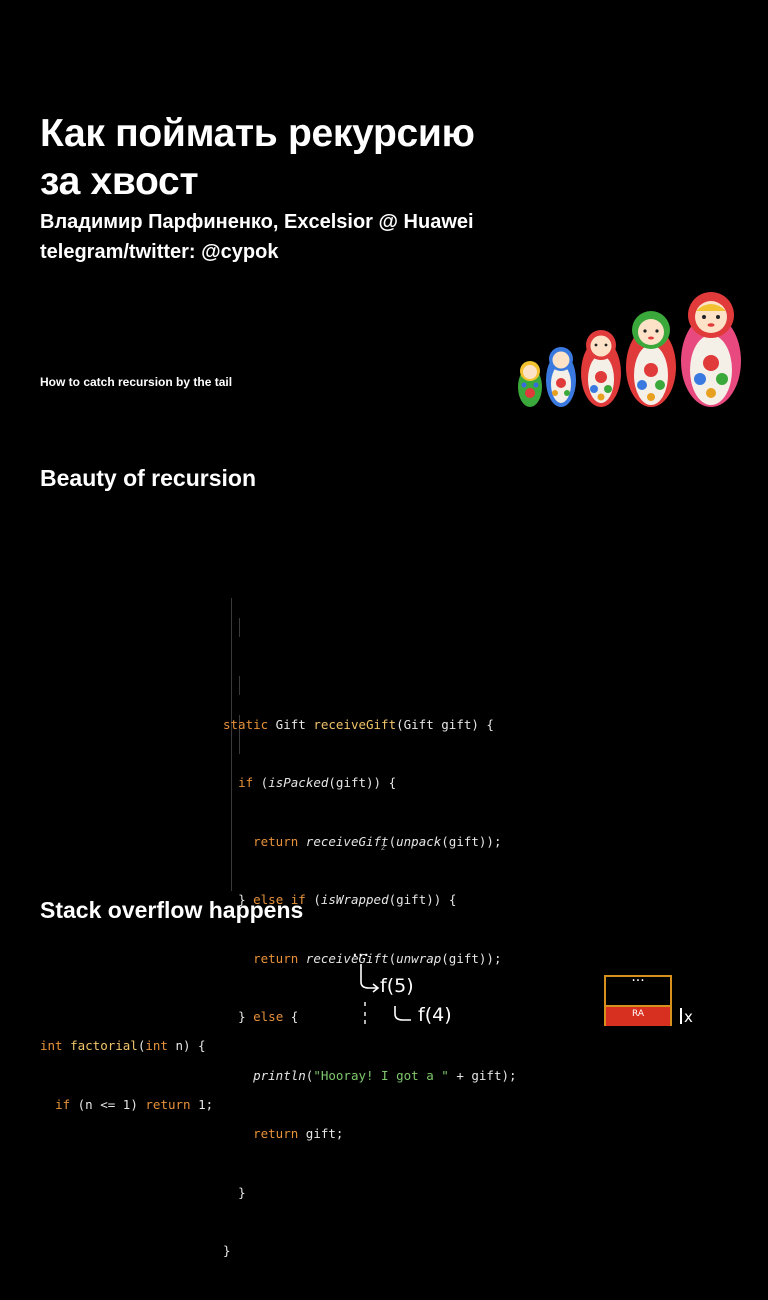 This screenshot has width=768, height=1300. Describe the element at coordinates (172, 910) in the screenshot. I see `slide-heading: Stack overflow happens` at that location.